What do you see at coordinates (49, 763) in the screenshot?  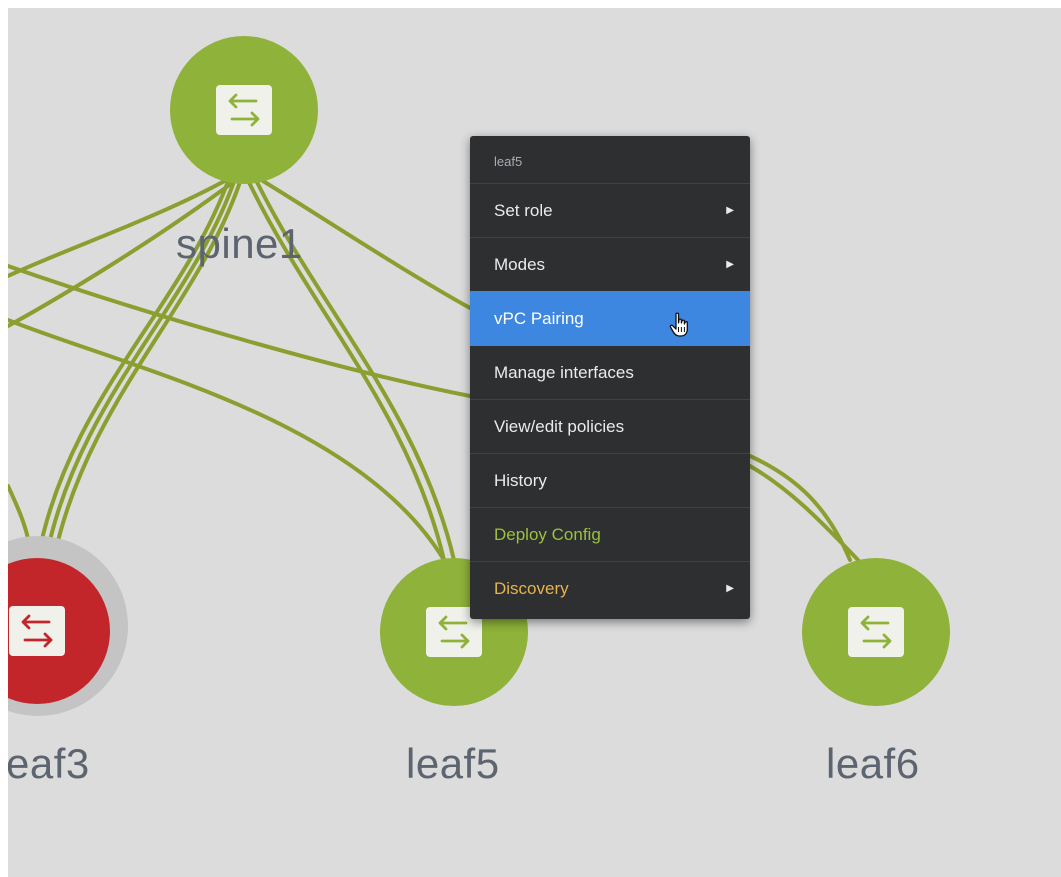 I see `node-label-leaf3: eaf3` at bounding box center [49, 763].